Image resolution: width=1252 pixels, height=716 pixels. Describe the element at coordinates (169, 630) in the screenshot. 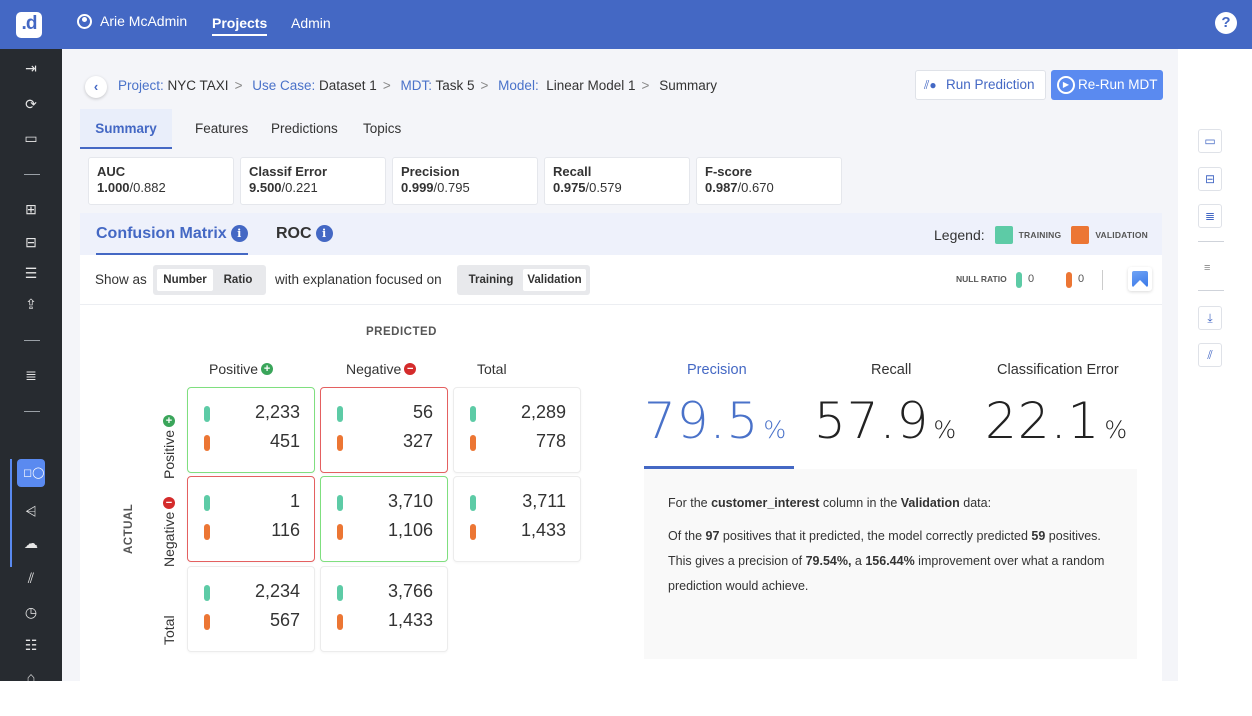

I see `row-header-total: Total` at that location.